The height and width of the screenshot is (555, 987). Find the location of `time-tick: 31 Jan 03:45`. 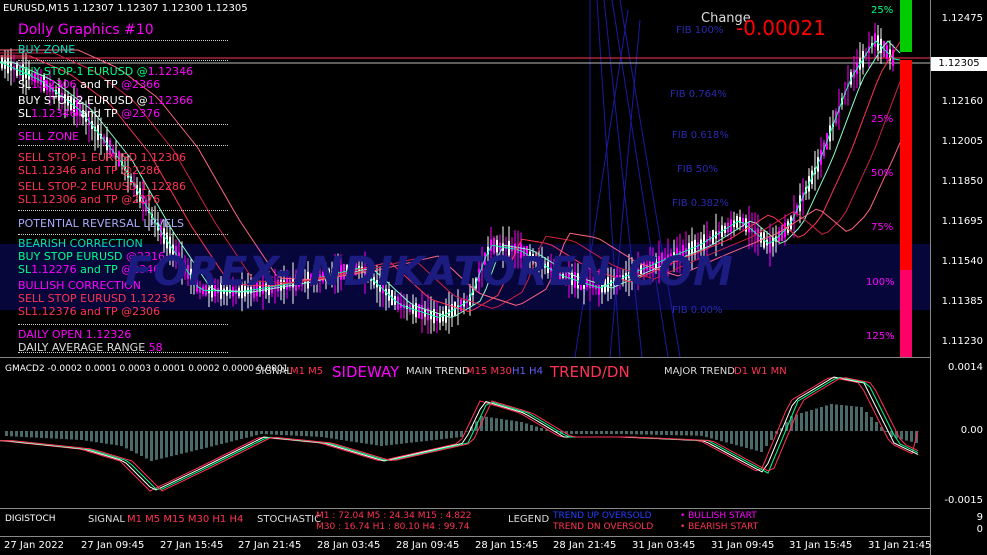

time-tick: 31 Jan 03:45 is located at coordinates (664, 545).